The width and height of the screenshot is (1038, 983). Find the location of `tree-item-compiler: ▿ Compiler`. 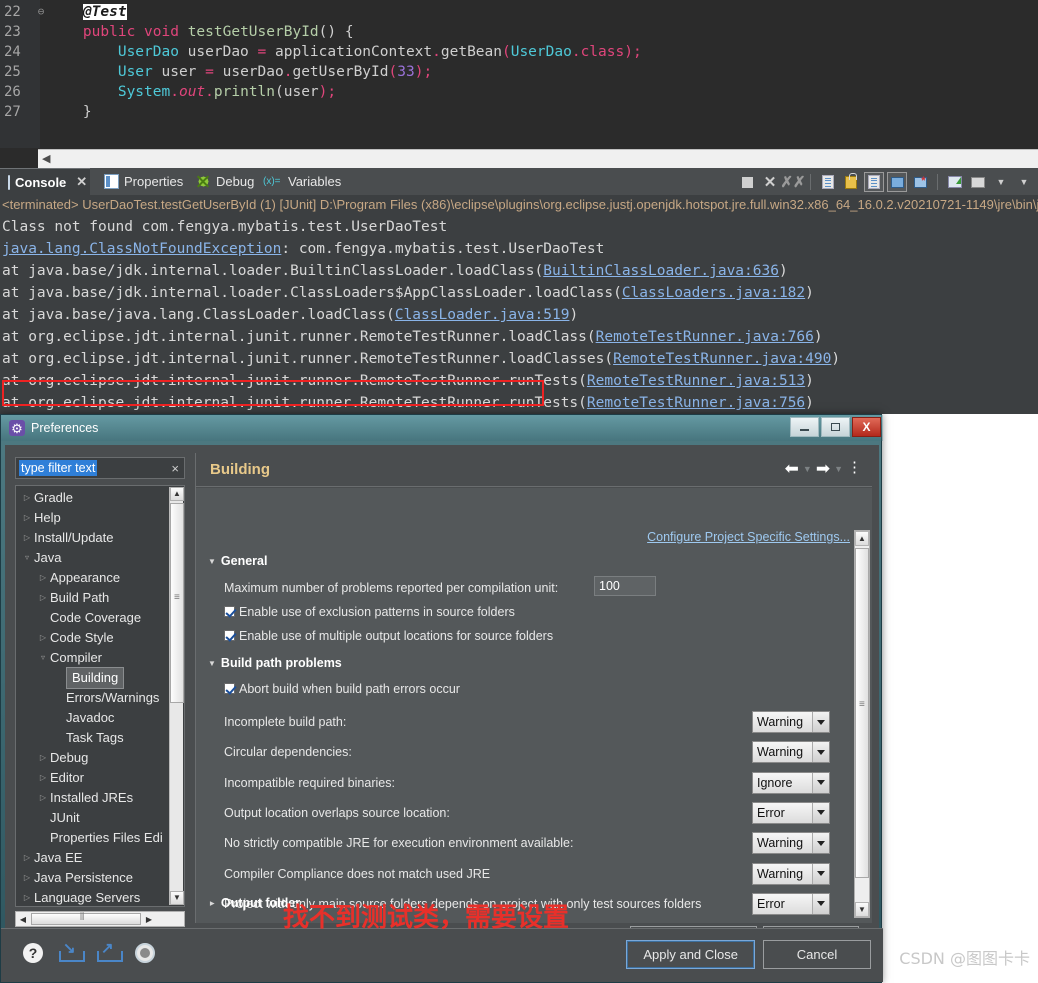

tree-item-compiler: ▿ Compiler is located at coordinates (100, 658).